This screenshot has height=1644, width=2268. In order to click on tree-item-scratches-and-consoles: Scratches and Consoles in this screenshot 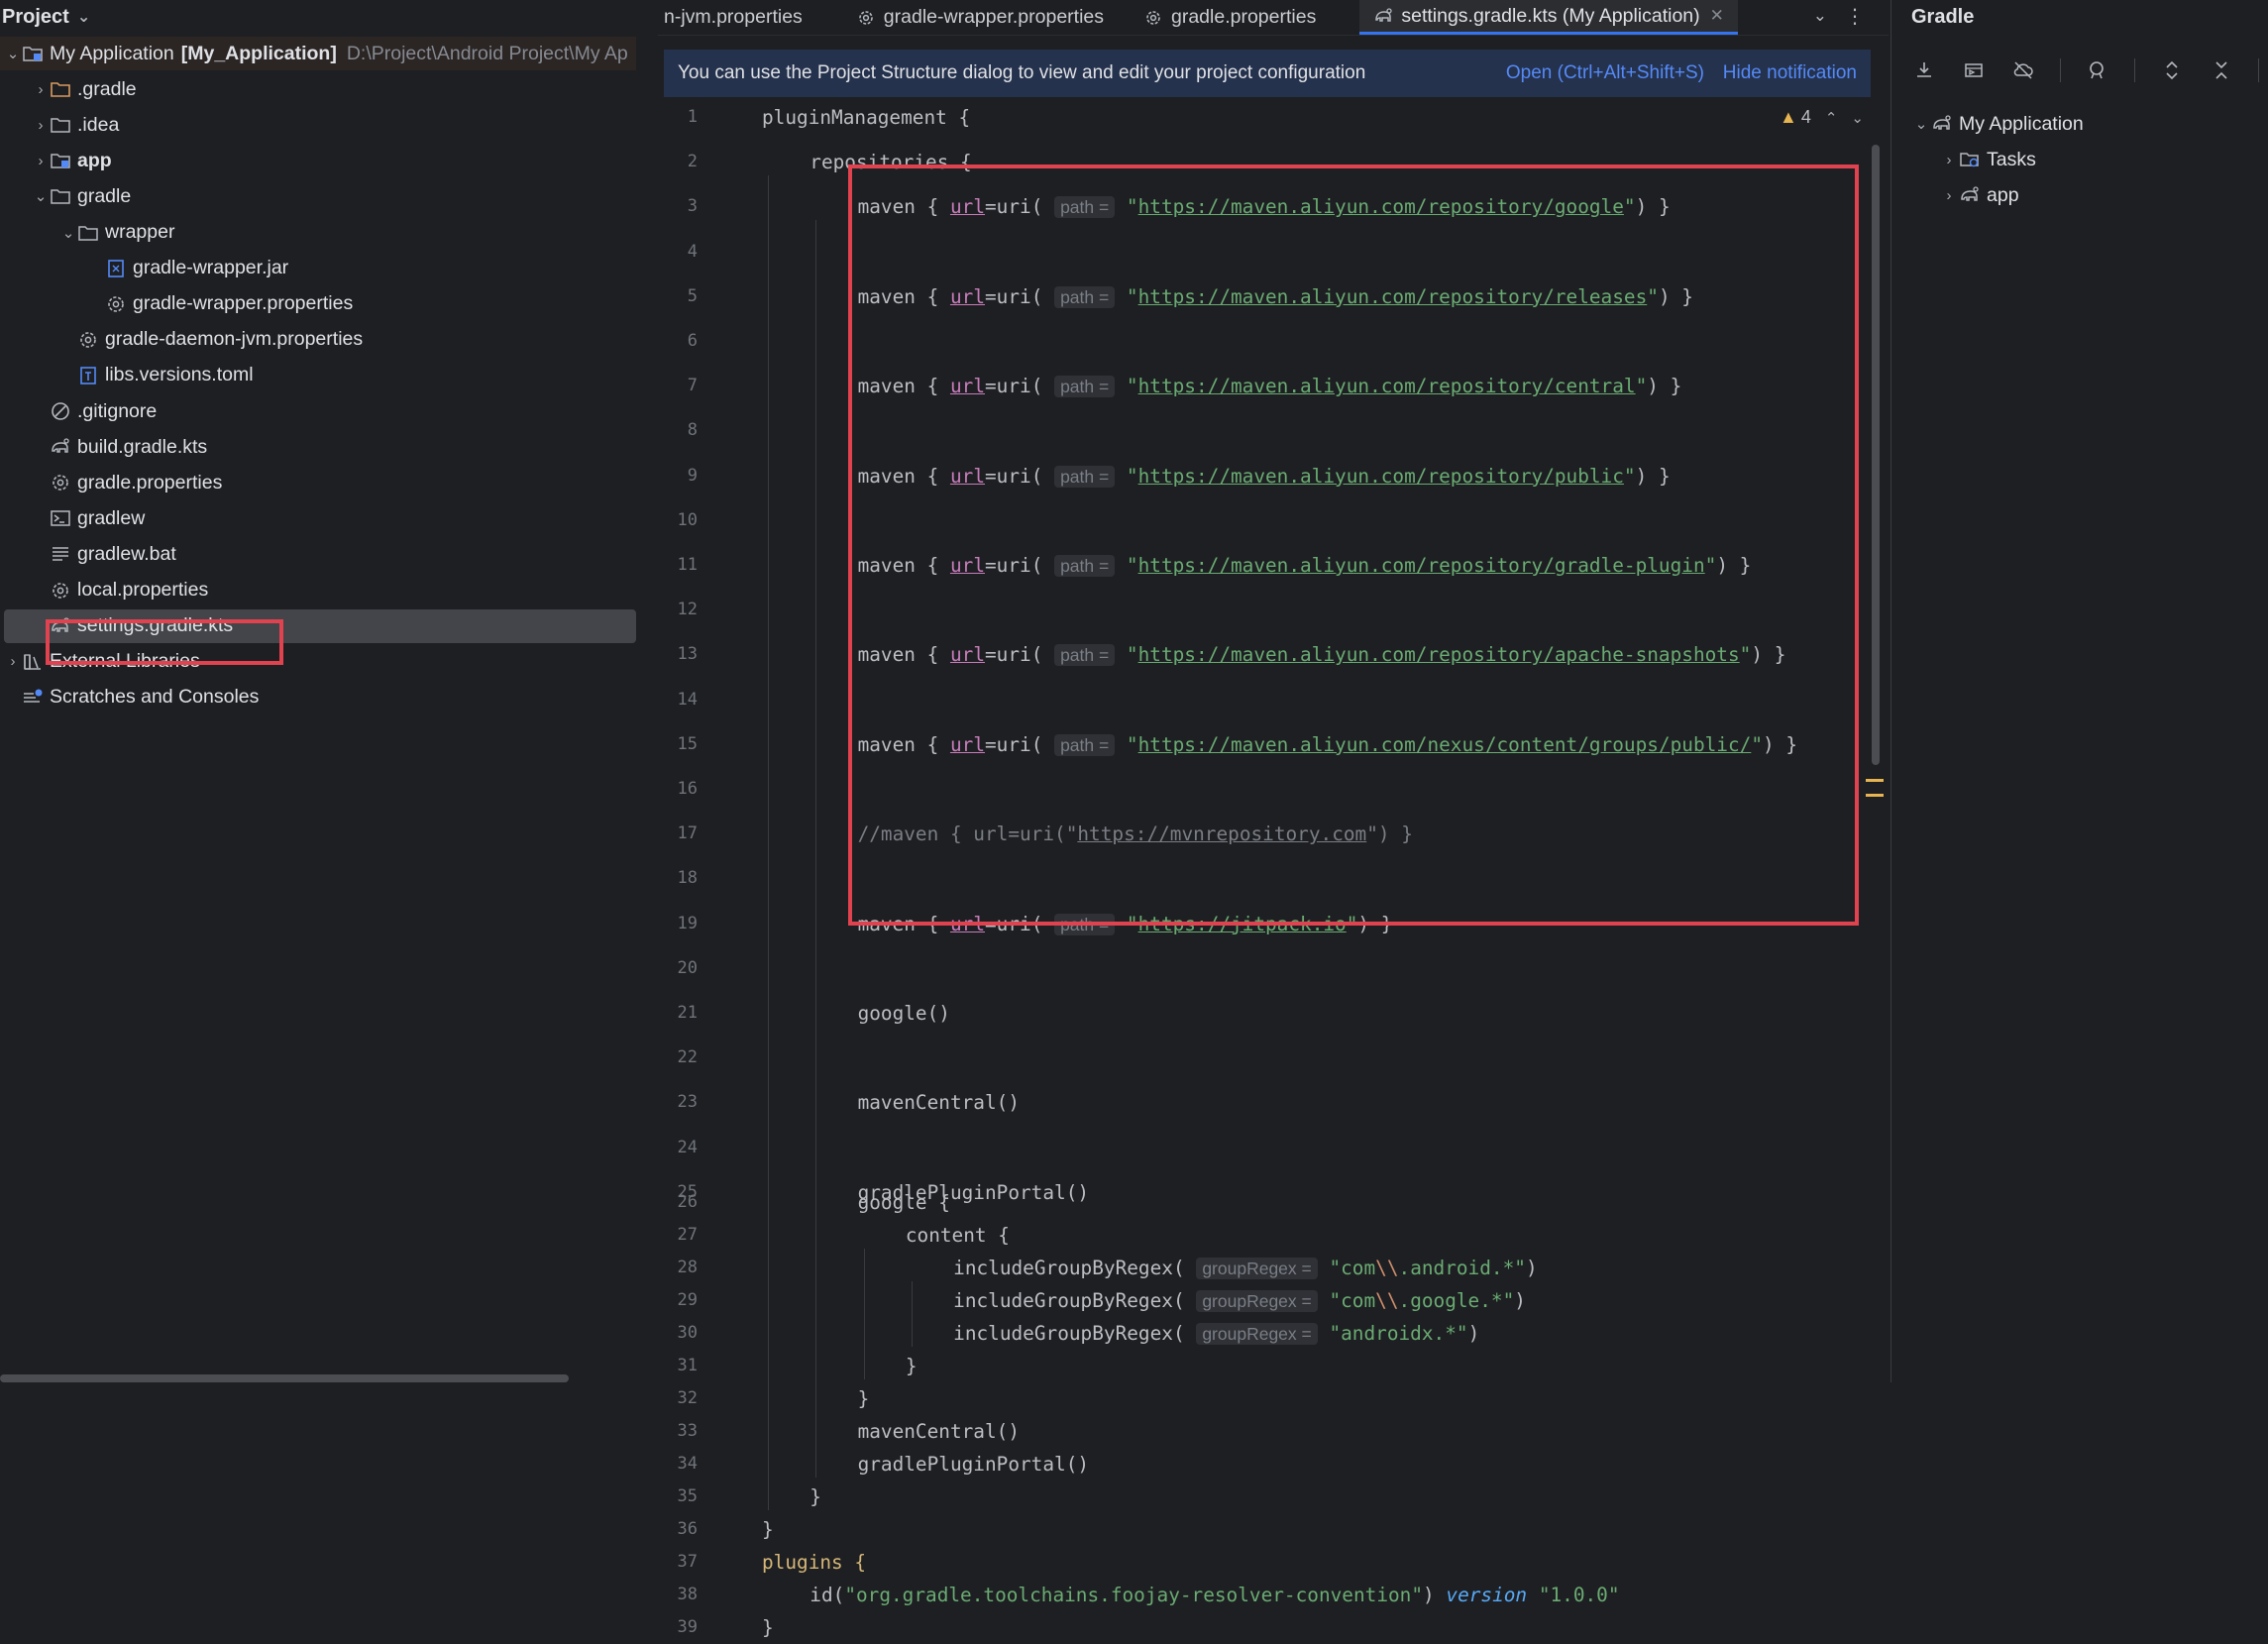, I will do `click(318, 697)`.